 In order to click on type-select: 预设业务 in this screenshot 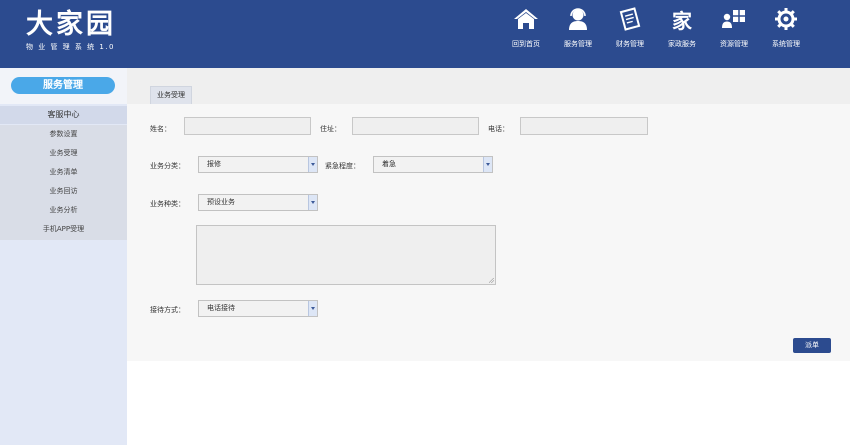, I will do `click(258, 202)`.